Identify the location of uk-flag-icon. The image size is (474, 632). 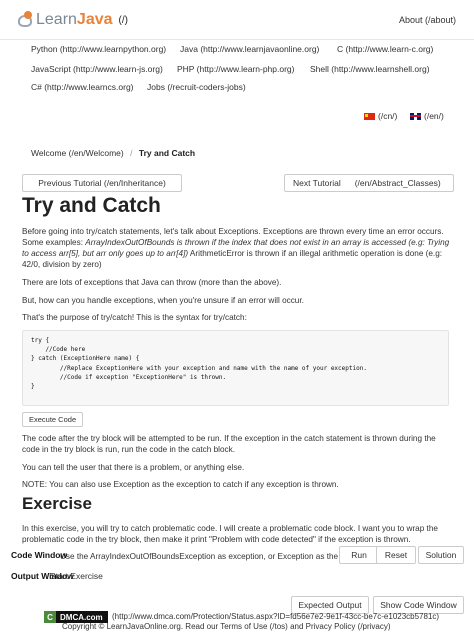
(415, 116).